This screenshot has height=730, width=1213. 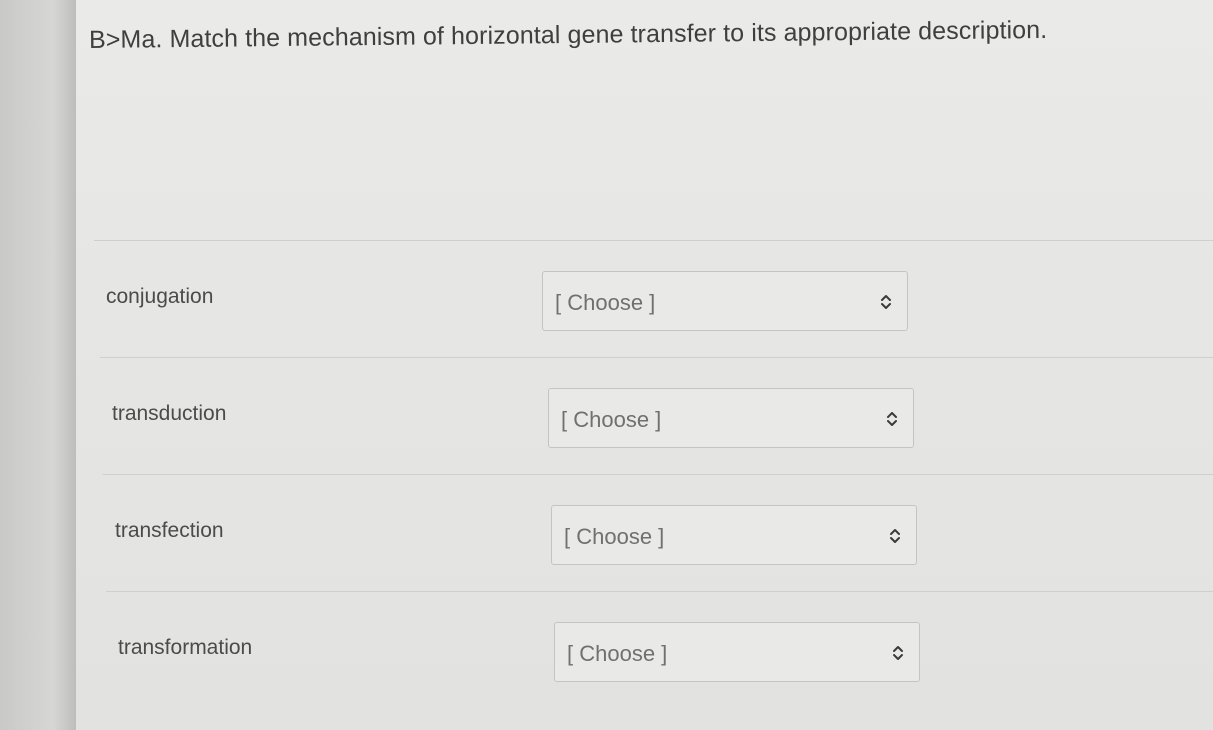 What do you see at coordinates (38, 365) in the screenshot?
I see `left-margin` at bounding box center [38, 365].